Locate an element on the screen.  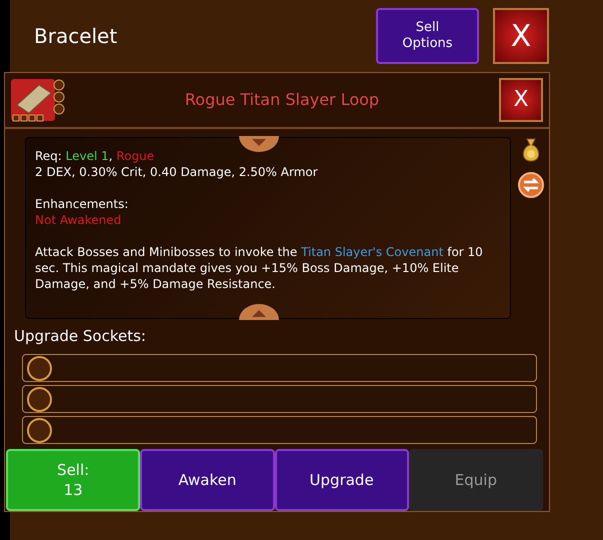
money-bag-icon is located at coordinates (531, 149).